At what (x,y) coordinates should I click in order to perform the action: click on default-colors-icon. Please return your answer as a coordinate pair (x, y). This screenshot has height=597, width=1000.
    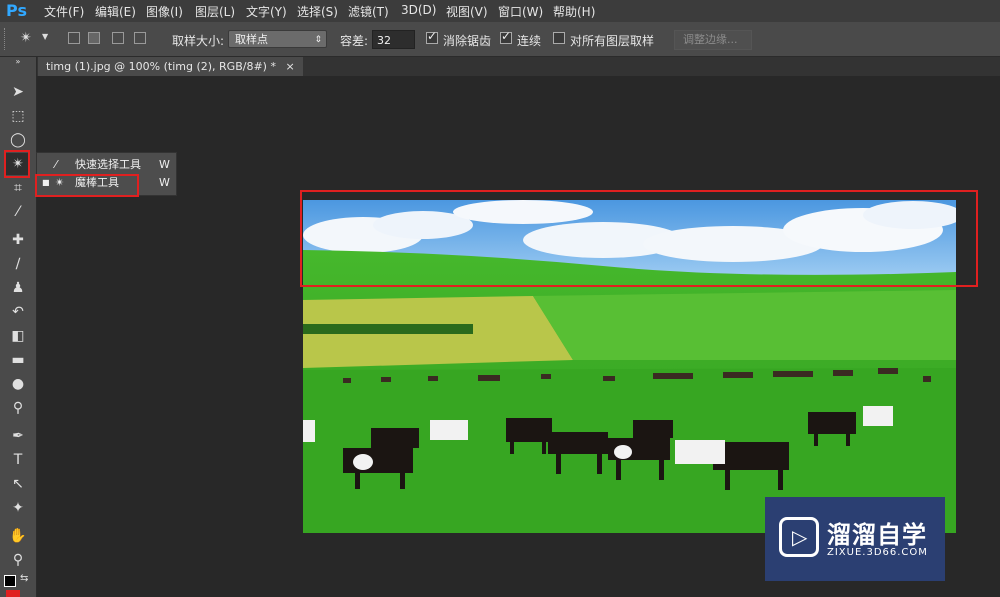
    Looking at the image, I should click on (10, 581).